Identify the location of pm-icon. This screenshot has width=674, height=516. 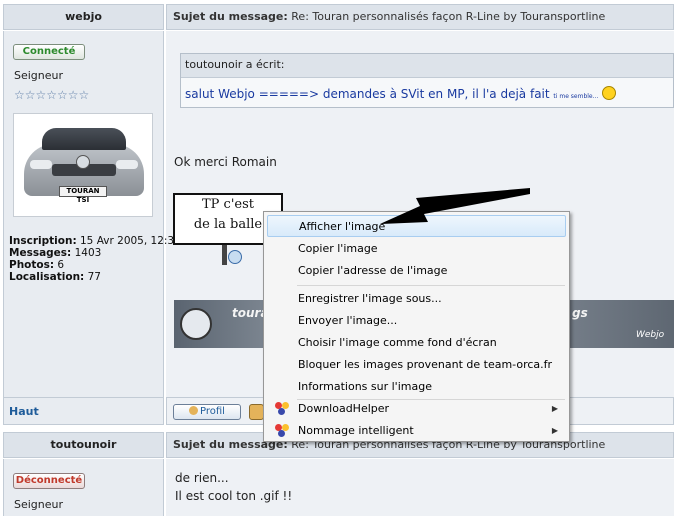
(256, 412).